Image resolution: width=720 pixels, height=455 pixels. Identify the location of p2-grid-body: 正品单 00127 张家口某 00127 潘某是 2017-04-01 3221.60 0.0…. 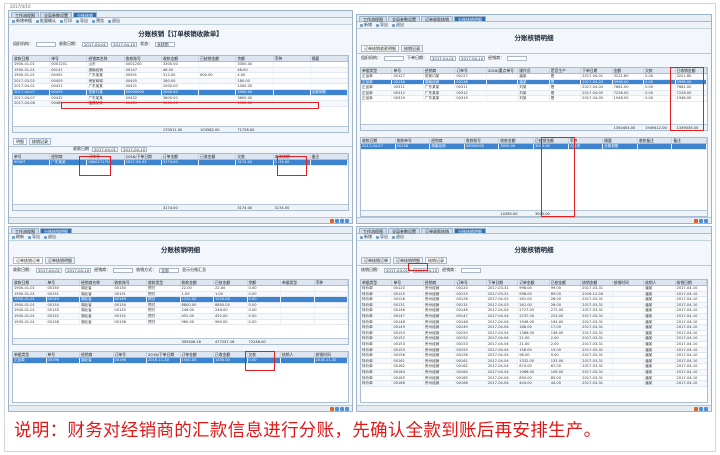
(534, 88).